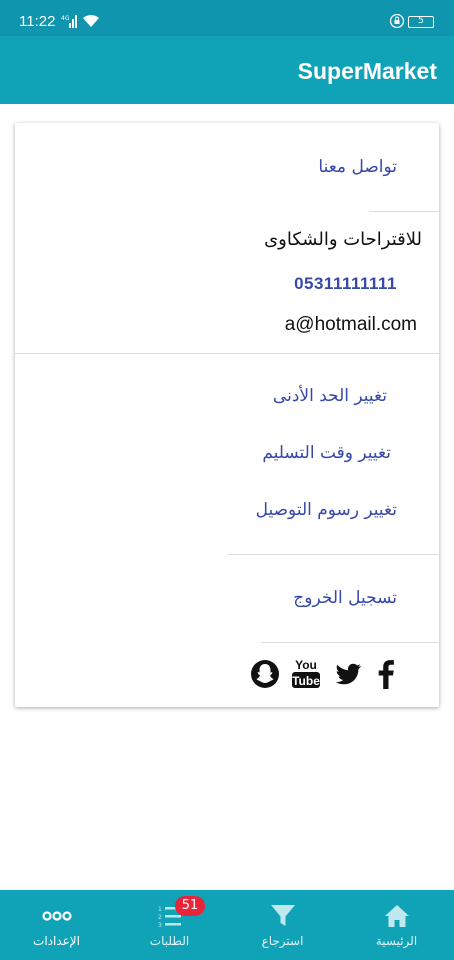 The height and width of the screenshot is (960, 454). I want to click on svg-text: 3, so click(160, 925).